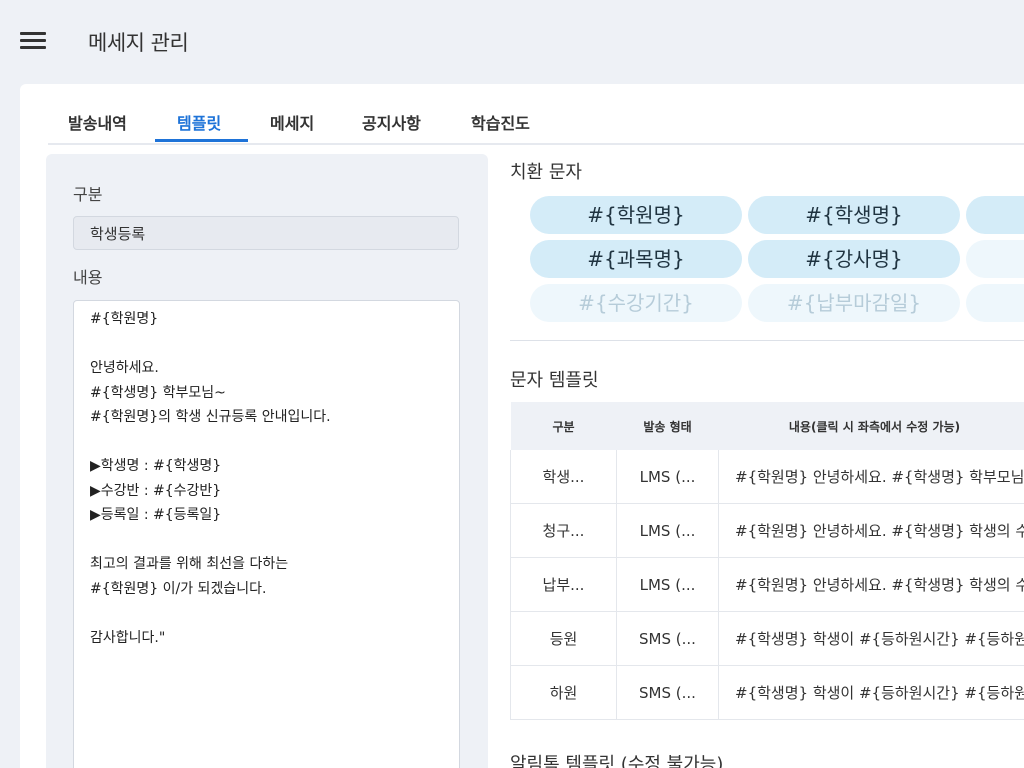 This screenshot has height=768, width=1024. Describe the element at coordinates (128, 637) in the screenshot. I see `content-line: 감사합니다."` at that location.